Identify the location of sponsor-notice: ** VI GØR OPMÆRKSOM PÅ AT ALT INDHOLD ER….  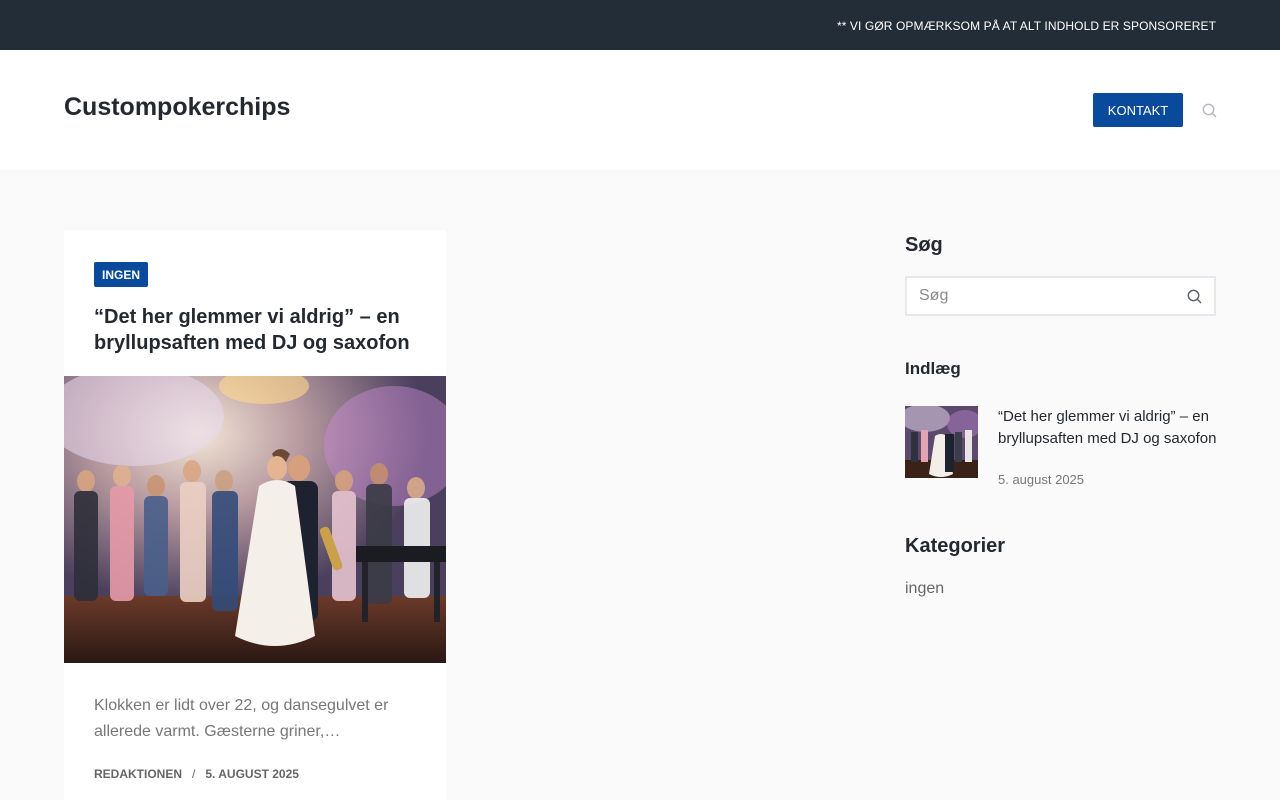
(1026, 26).